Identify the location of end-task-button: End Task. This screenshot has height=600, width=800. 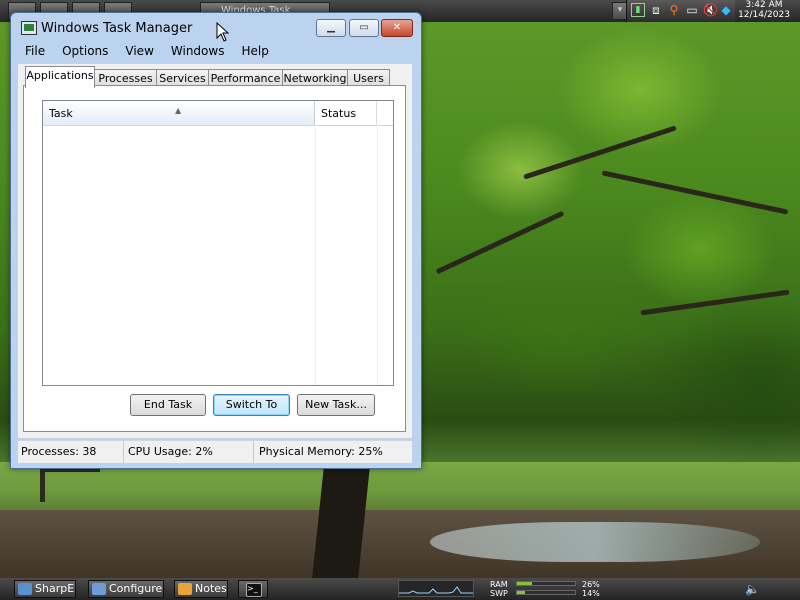
(168, 405).